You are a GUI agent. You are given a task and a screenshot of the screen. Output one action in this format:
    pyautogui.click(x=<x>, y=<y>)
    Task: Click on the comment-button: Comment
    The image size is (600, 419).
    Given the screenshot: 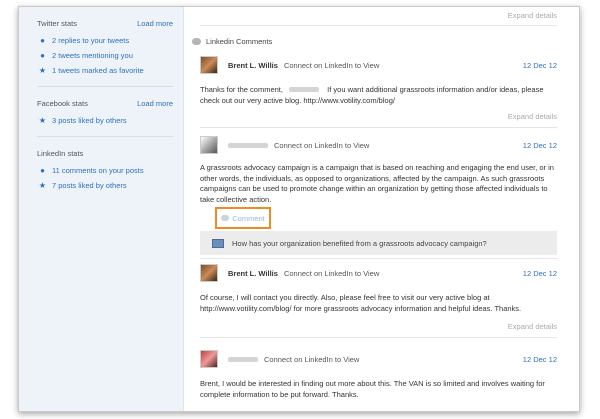 What is the action you would take?
    pyautogui.click(x=243, y=218)
    